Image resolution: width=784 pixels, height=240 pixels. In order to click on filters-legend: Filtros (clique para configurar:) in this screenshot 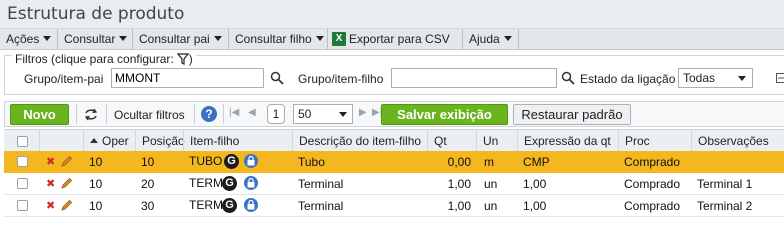, I will do `click(104, 59)`.